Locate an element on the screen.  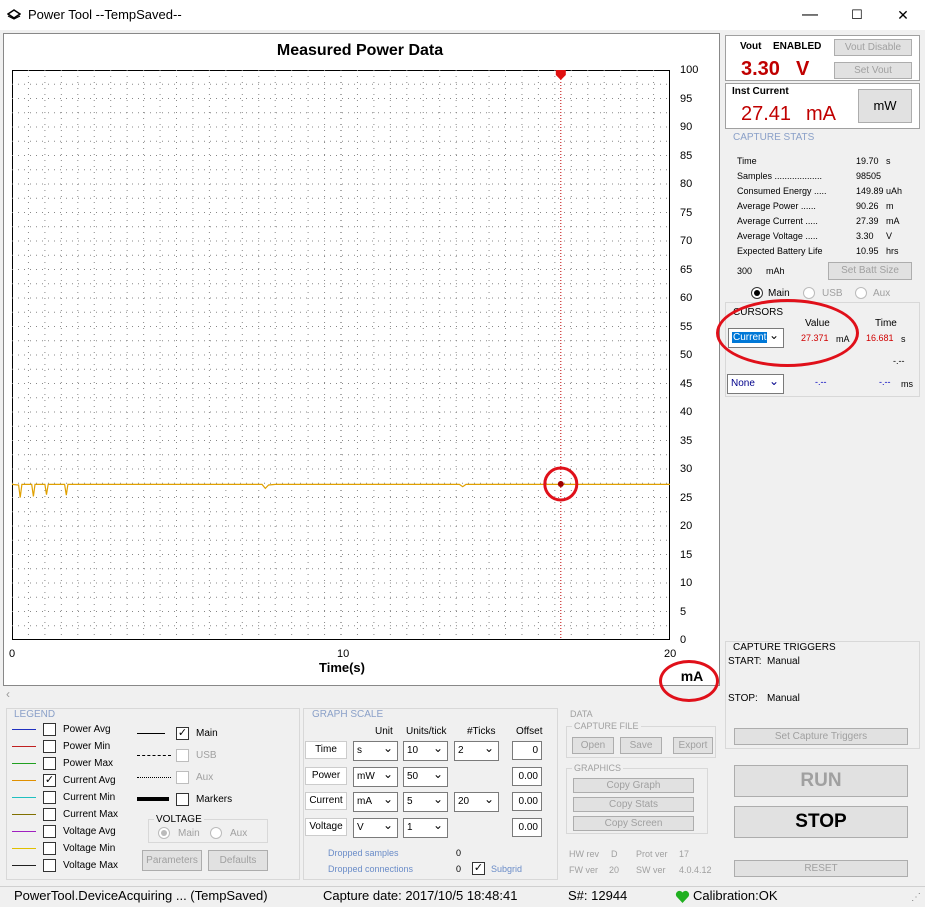
stat-row: Expected Battery Life 10.95 hrs is located at coordinates (822, 251).